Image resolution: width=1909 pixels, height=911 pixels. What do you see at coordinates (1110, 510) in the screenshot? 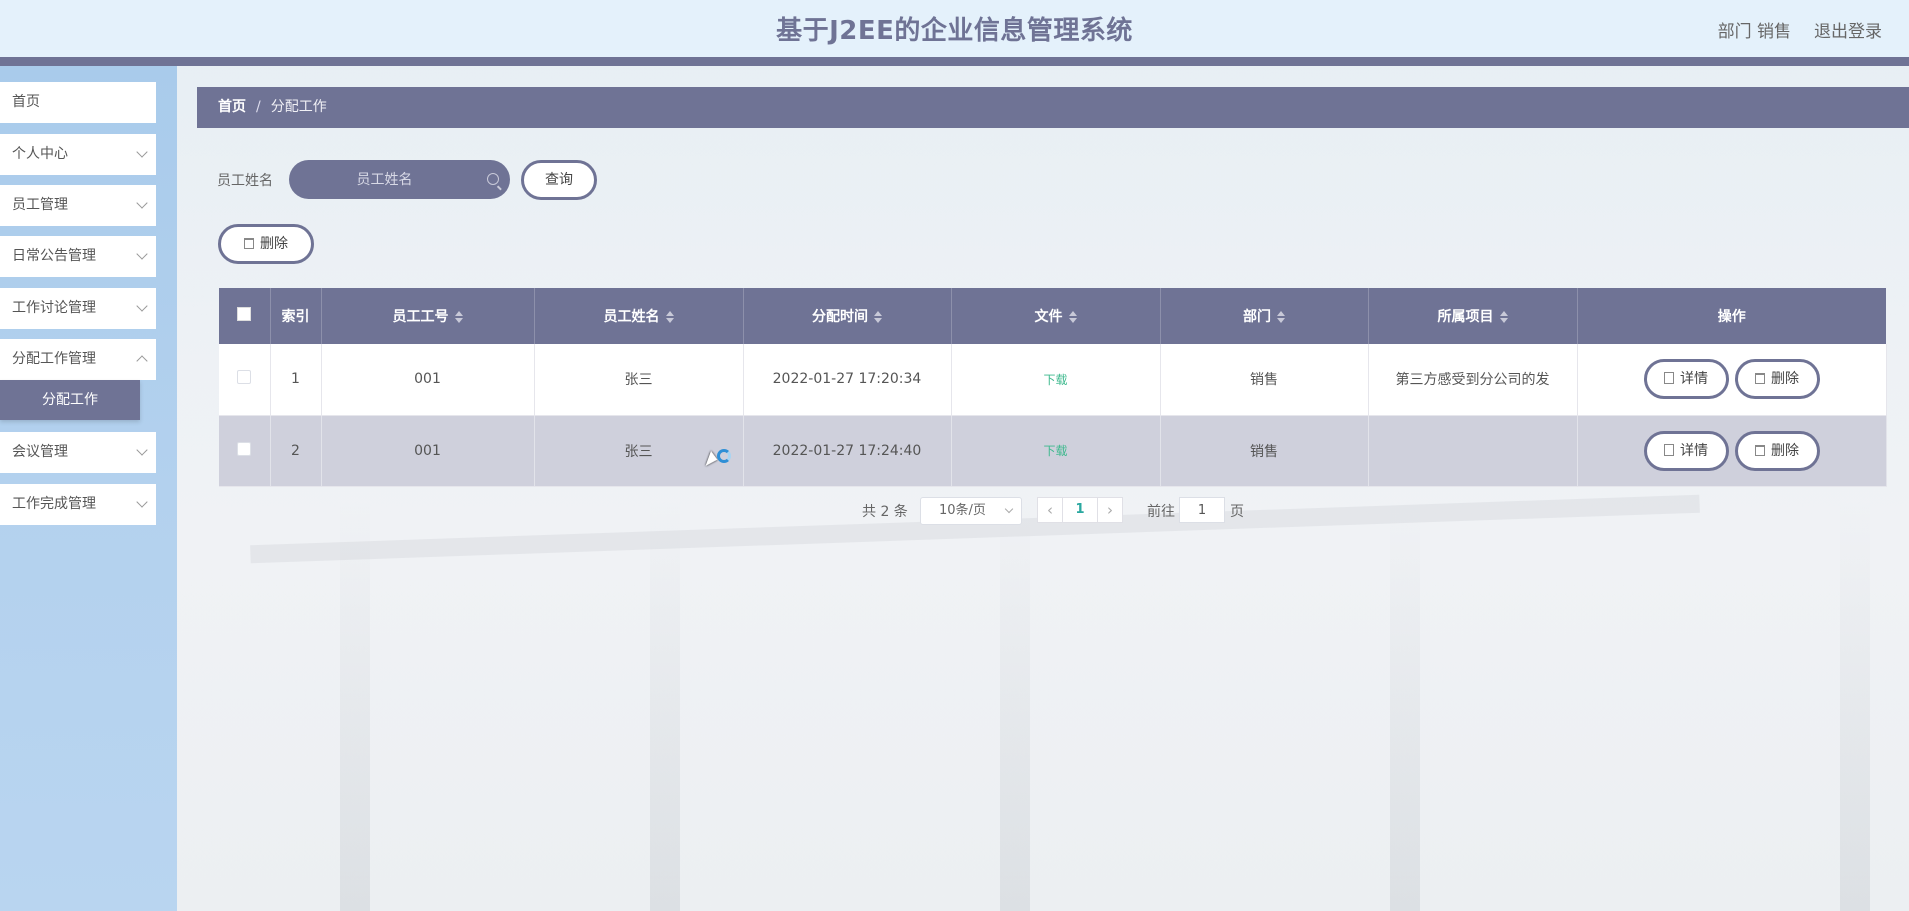
I see `next-page-button: ›` at bounding box center [1110, 510].